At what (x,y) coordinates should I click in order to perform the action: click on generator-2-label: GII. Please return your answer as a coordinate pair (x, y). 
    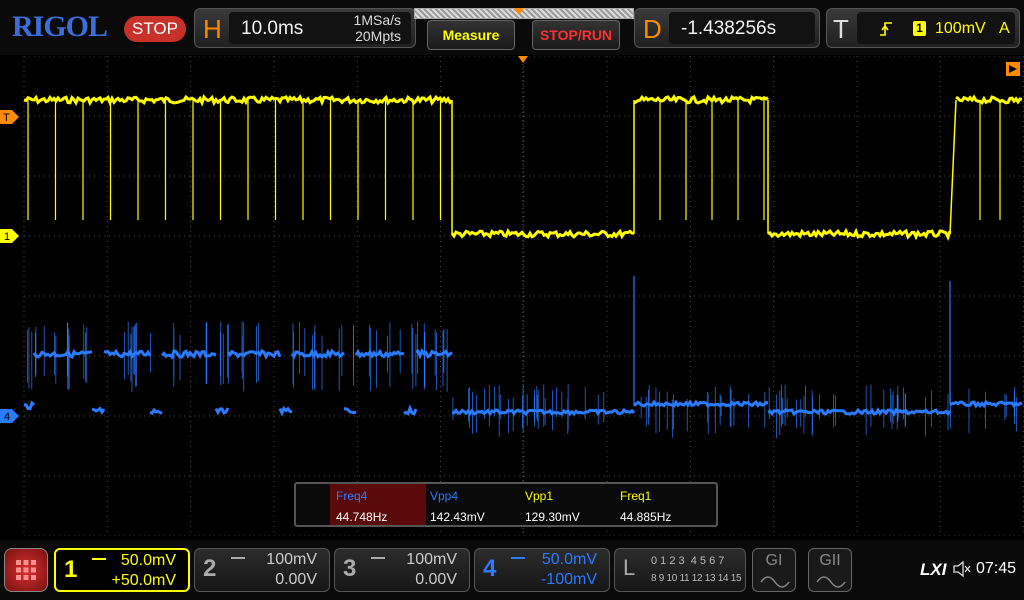
    Looking at the image, I should click on (830, 560).